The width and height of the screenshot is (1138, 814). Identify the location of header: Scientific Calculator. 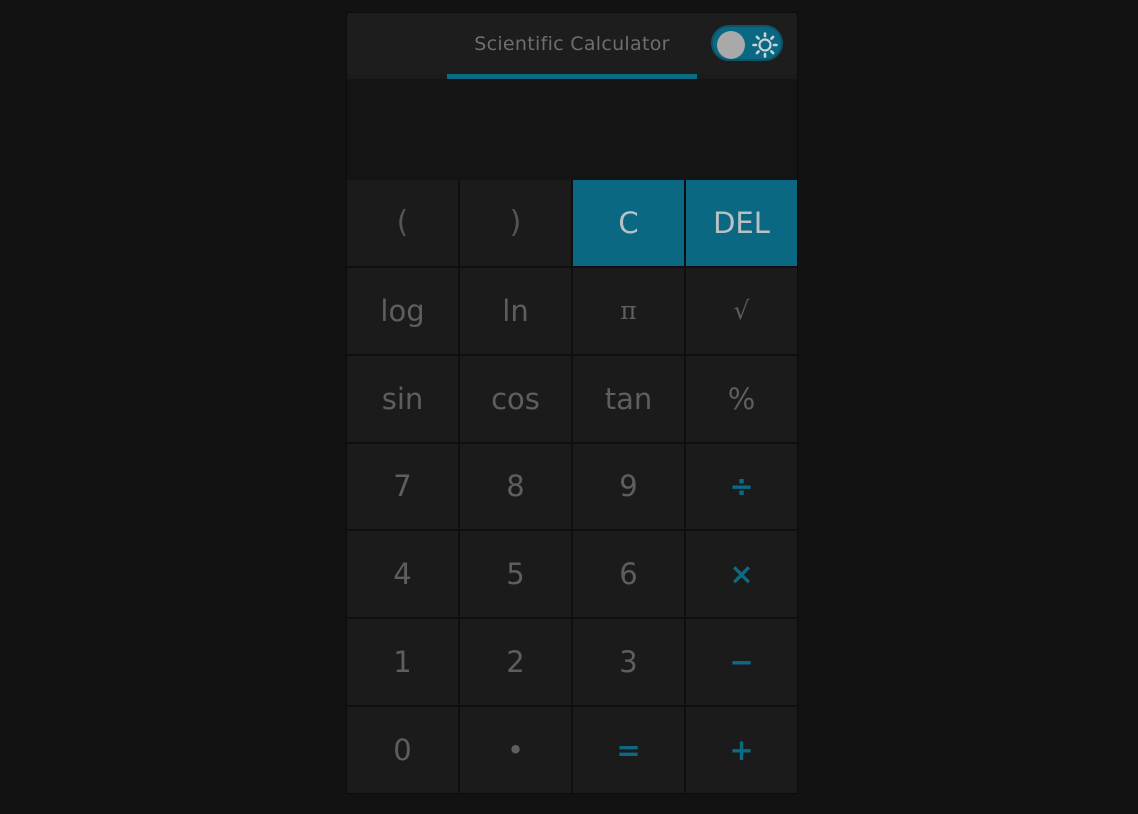
(572, 44).